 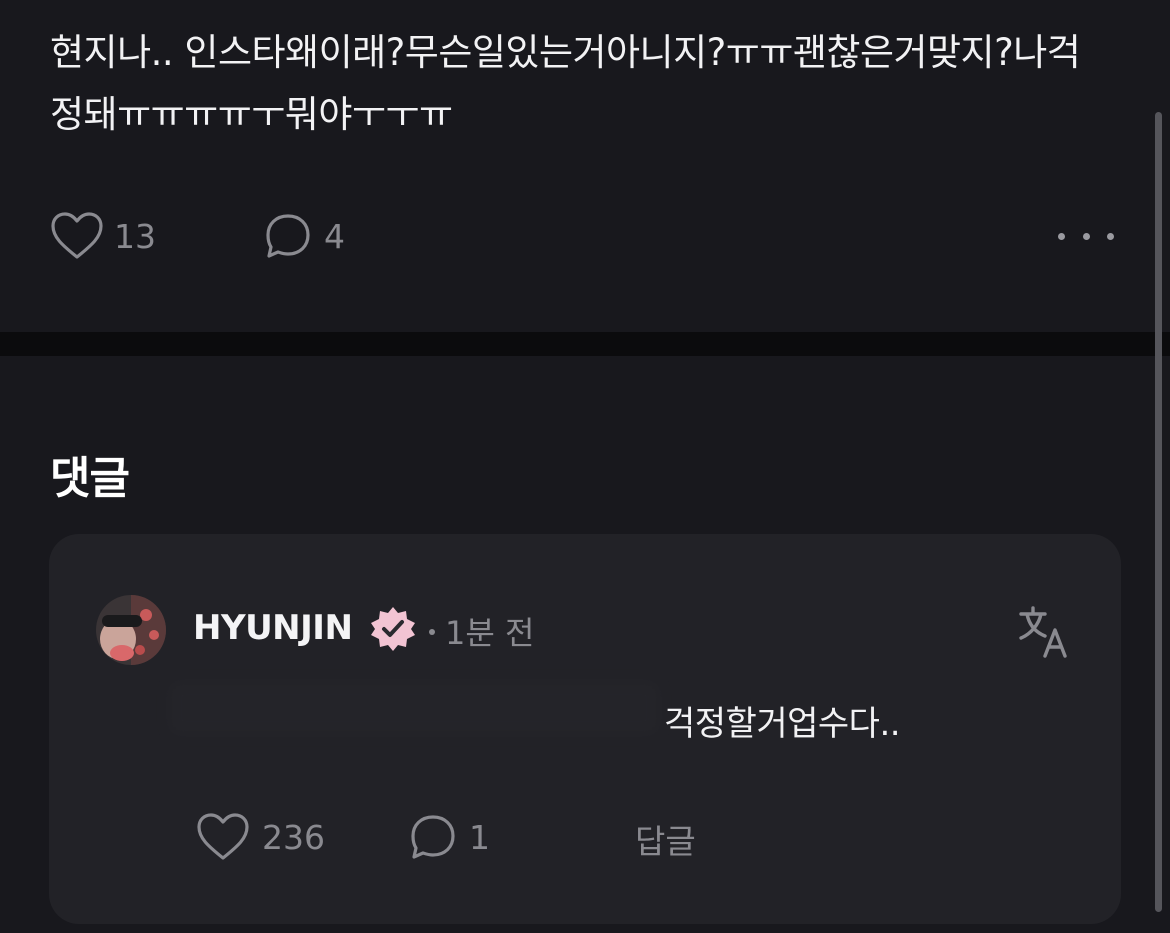 I want to click on blurred-text, so click(x=414, y=708).